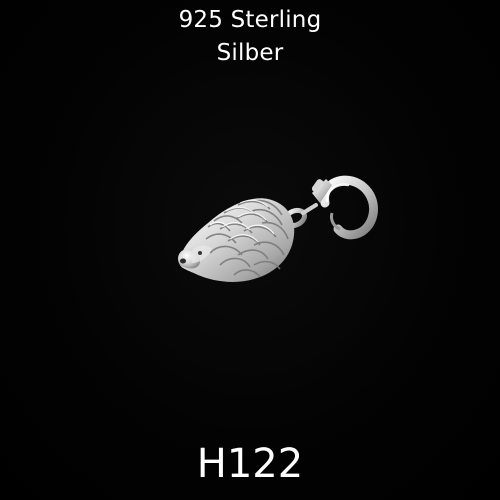 The image size is (500, 500). I want to click on lobster-clasp, so click(344, 207).